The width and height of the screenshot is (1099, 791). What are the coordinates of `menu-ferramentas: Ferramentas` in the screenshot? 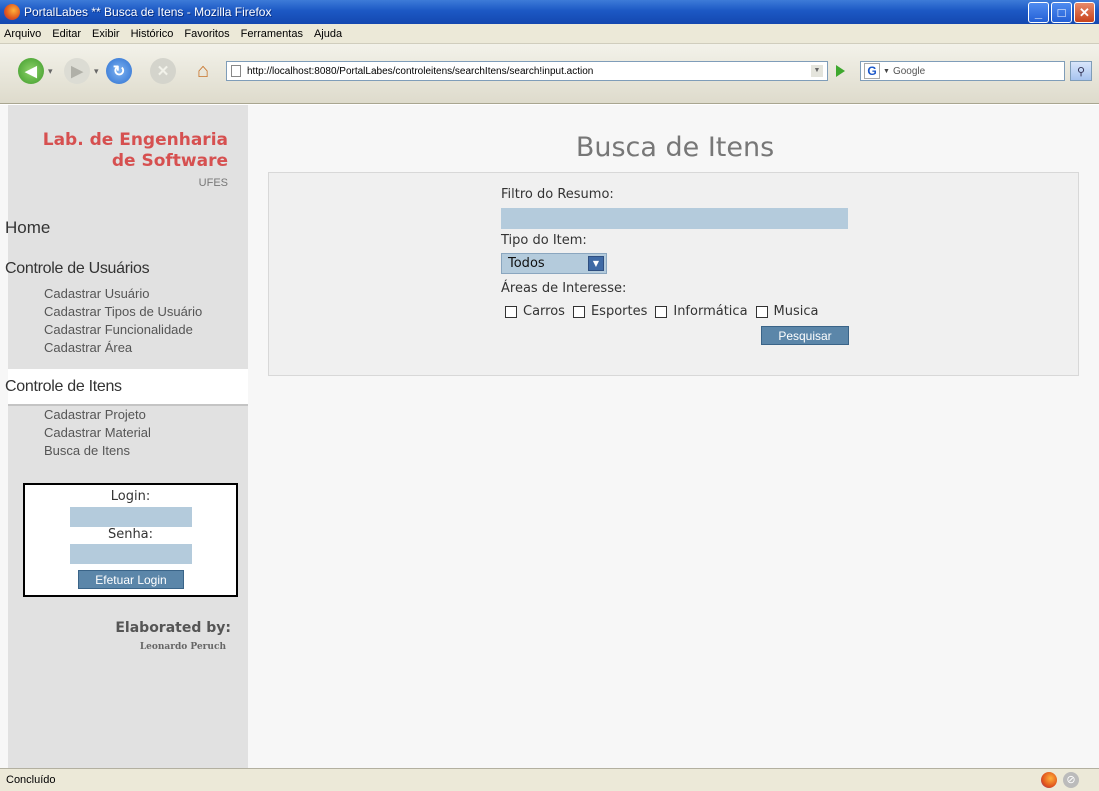 It's located at (272, 34).